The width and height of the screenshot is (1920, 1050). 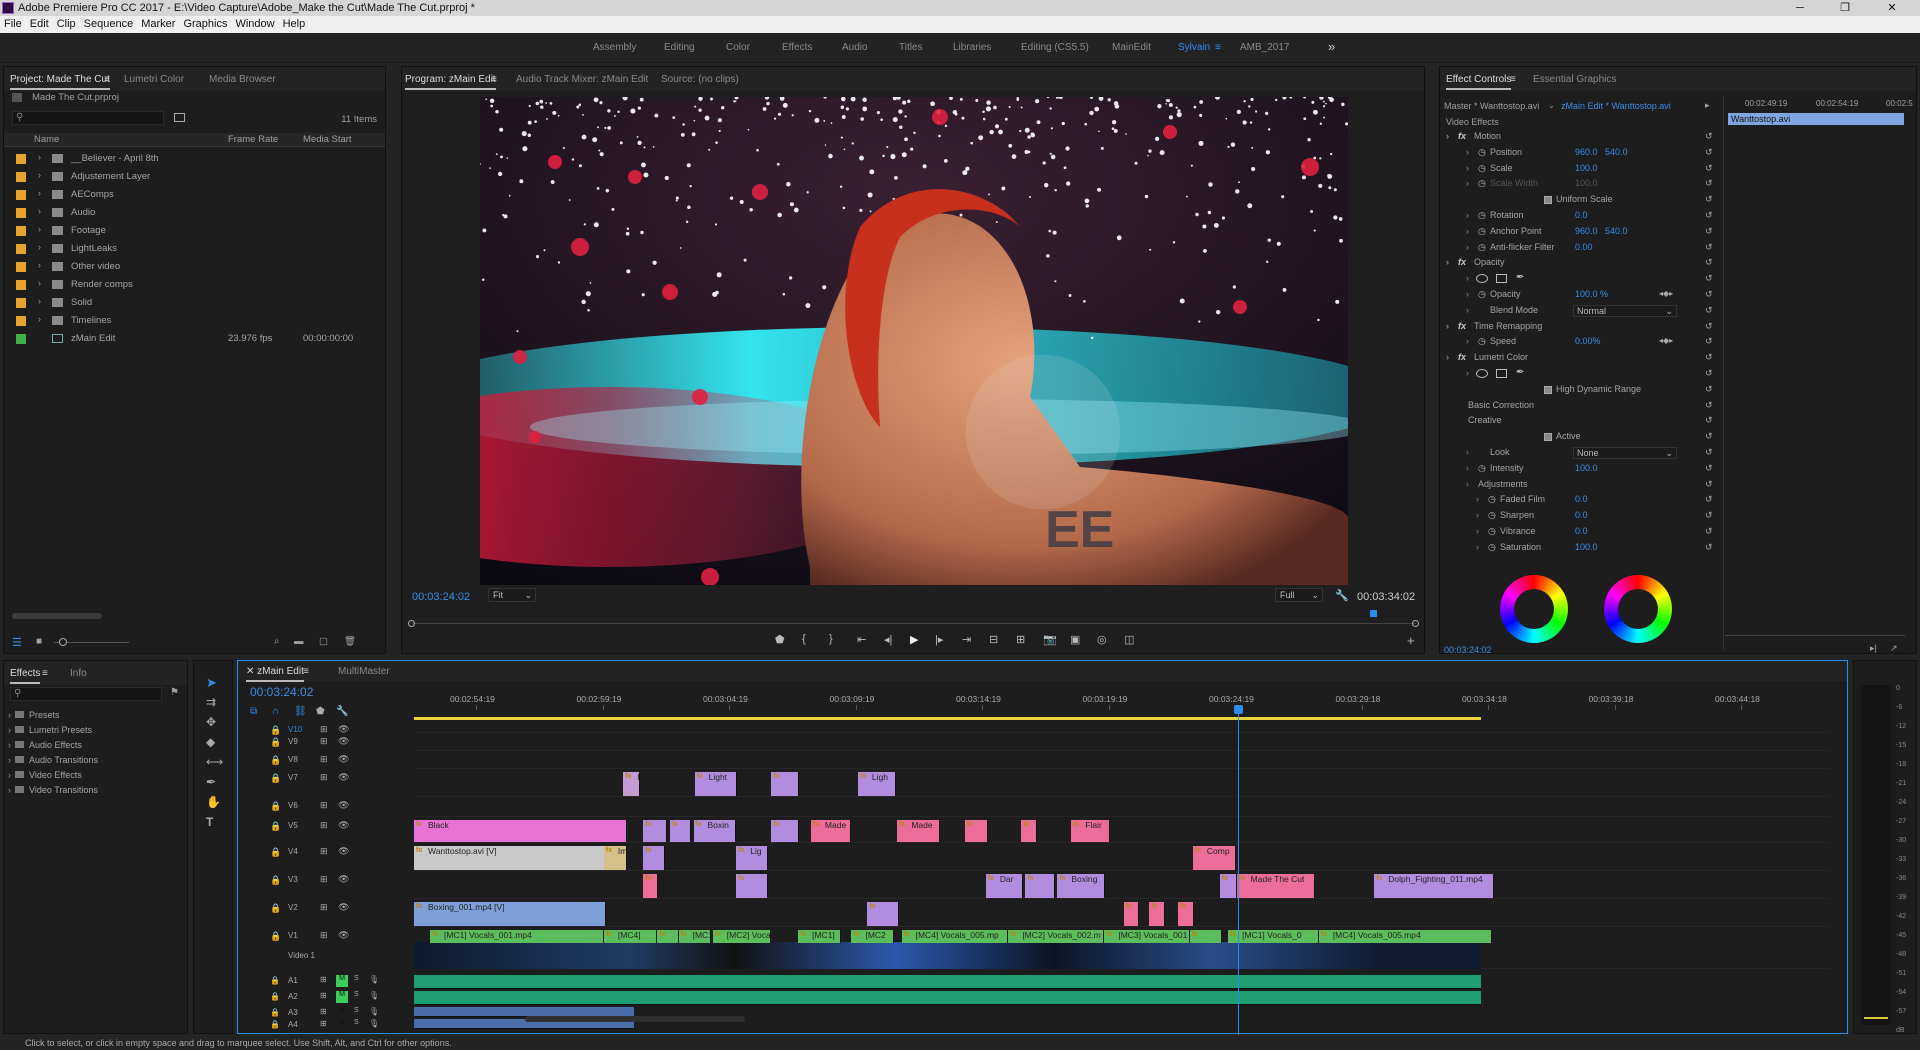 I want to click on effects-search-input: ⚲, so click(x=86, y=694).